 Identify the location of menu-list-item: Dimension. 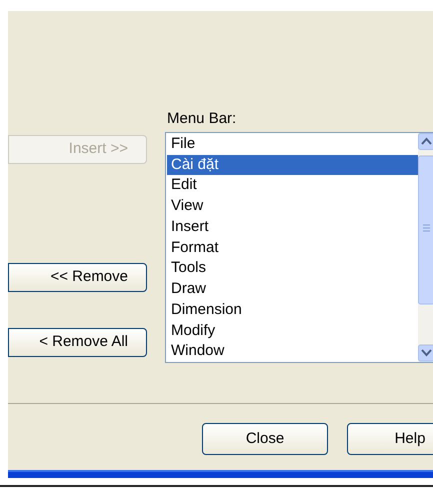
(292, 310).